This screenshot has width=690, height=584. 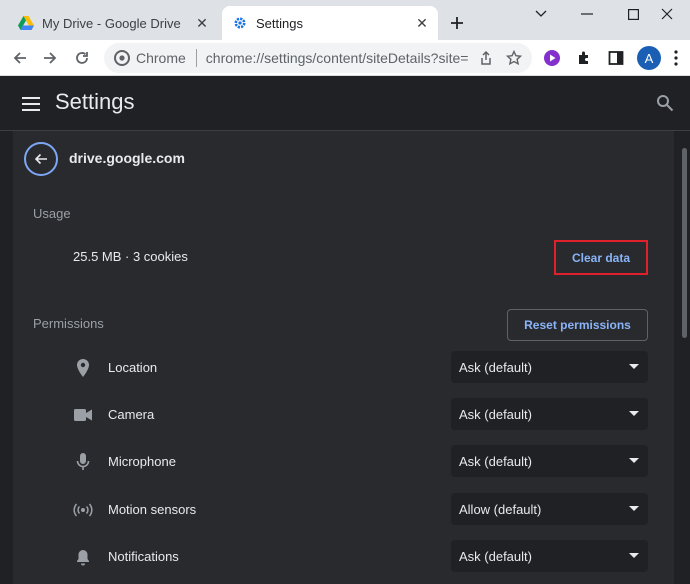 What do you see at coordinates (279, 23) in the screenshot?
I see `tab-title: Settings` at bounding box center [279, 23].